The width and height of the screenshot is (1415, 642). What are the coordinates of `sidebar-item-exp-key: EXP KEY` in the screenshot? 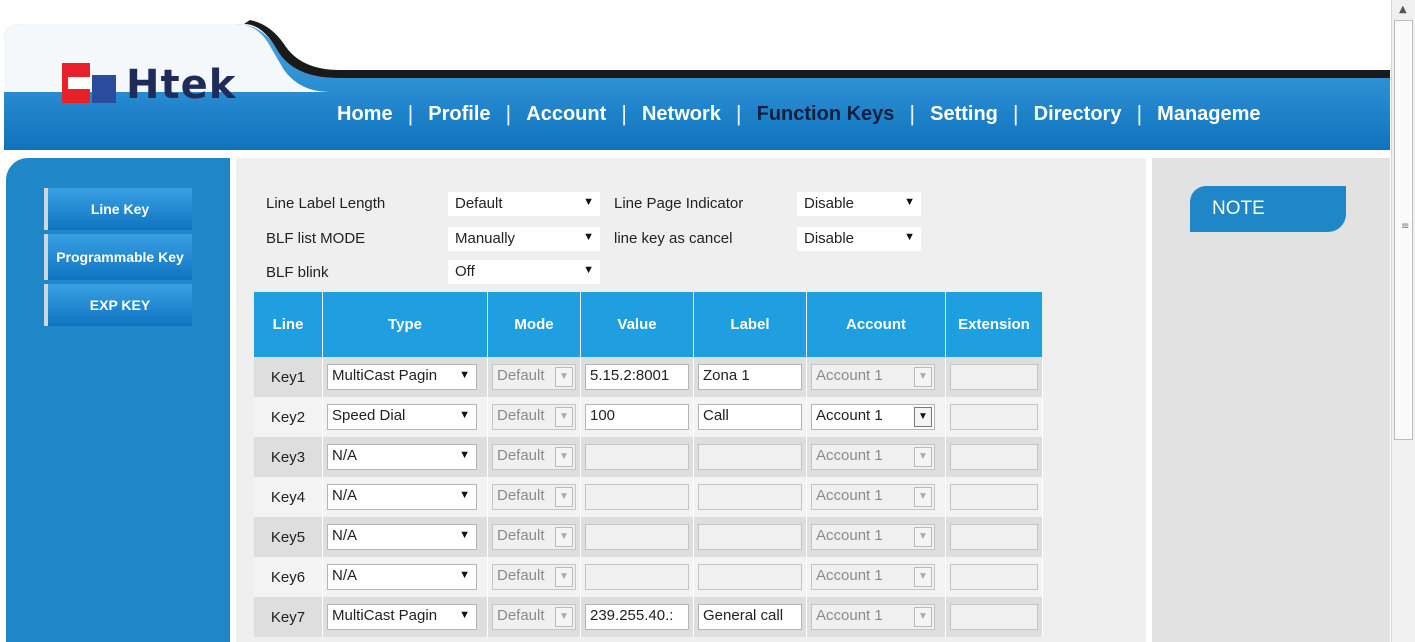 It's located at (118, 305).